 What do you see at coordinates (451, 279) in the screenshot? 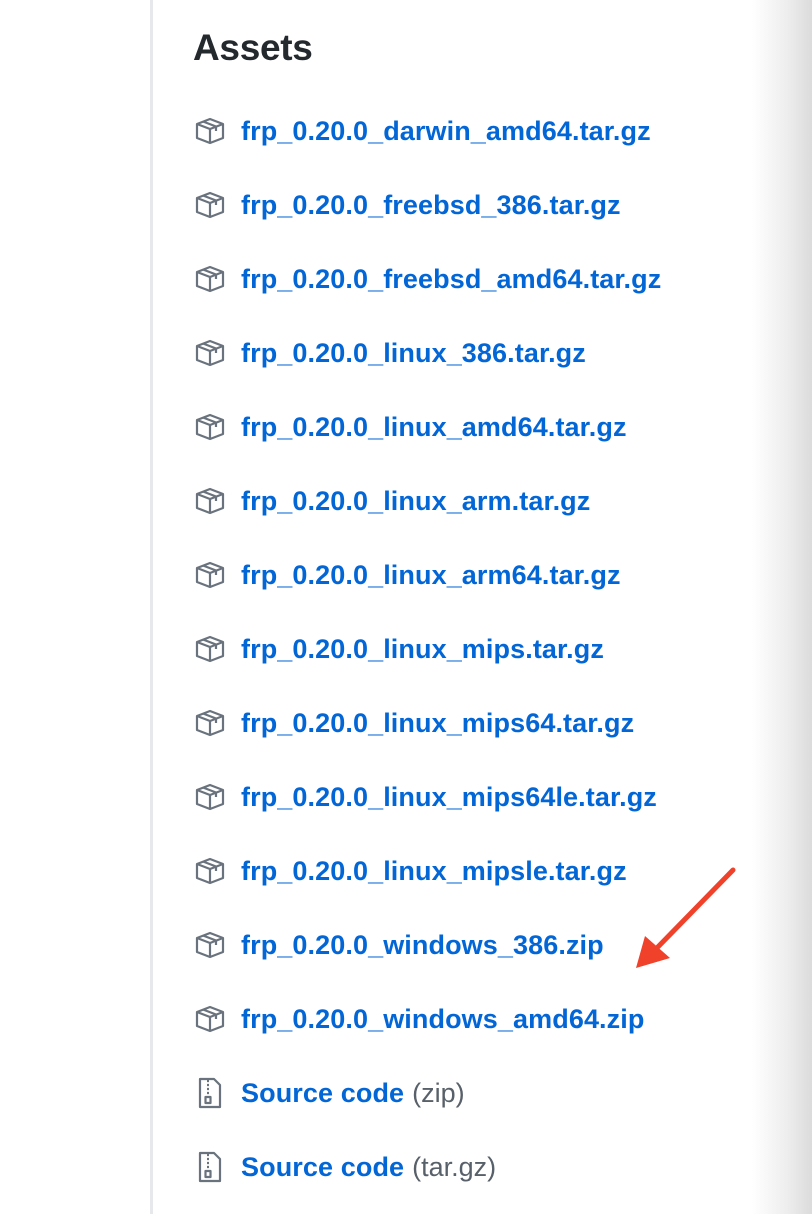
I see `asset-download-link: frp_0.20.0_freebsd_amd64.tar.gz` at bounding box center [451, 279].